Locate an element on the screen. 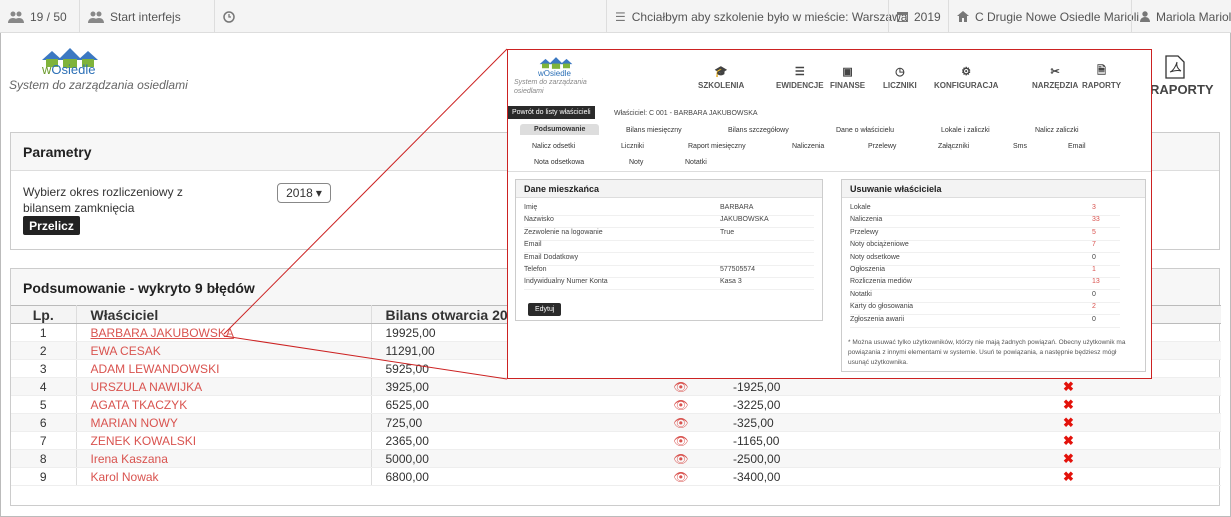 This screenshot has height=517, width=1231. row-balance: 5000,00 is located at coordinates (507, 458).